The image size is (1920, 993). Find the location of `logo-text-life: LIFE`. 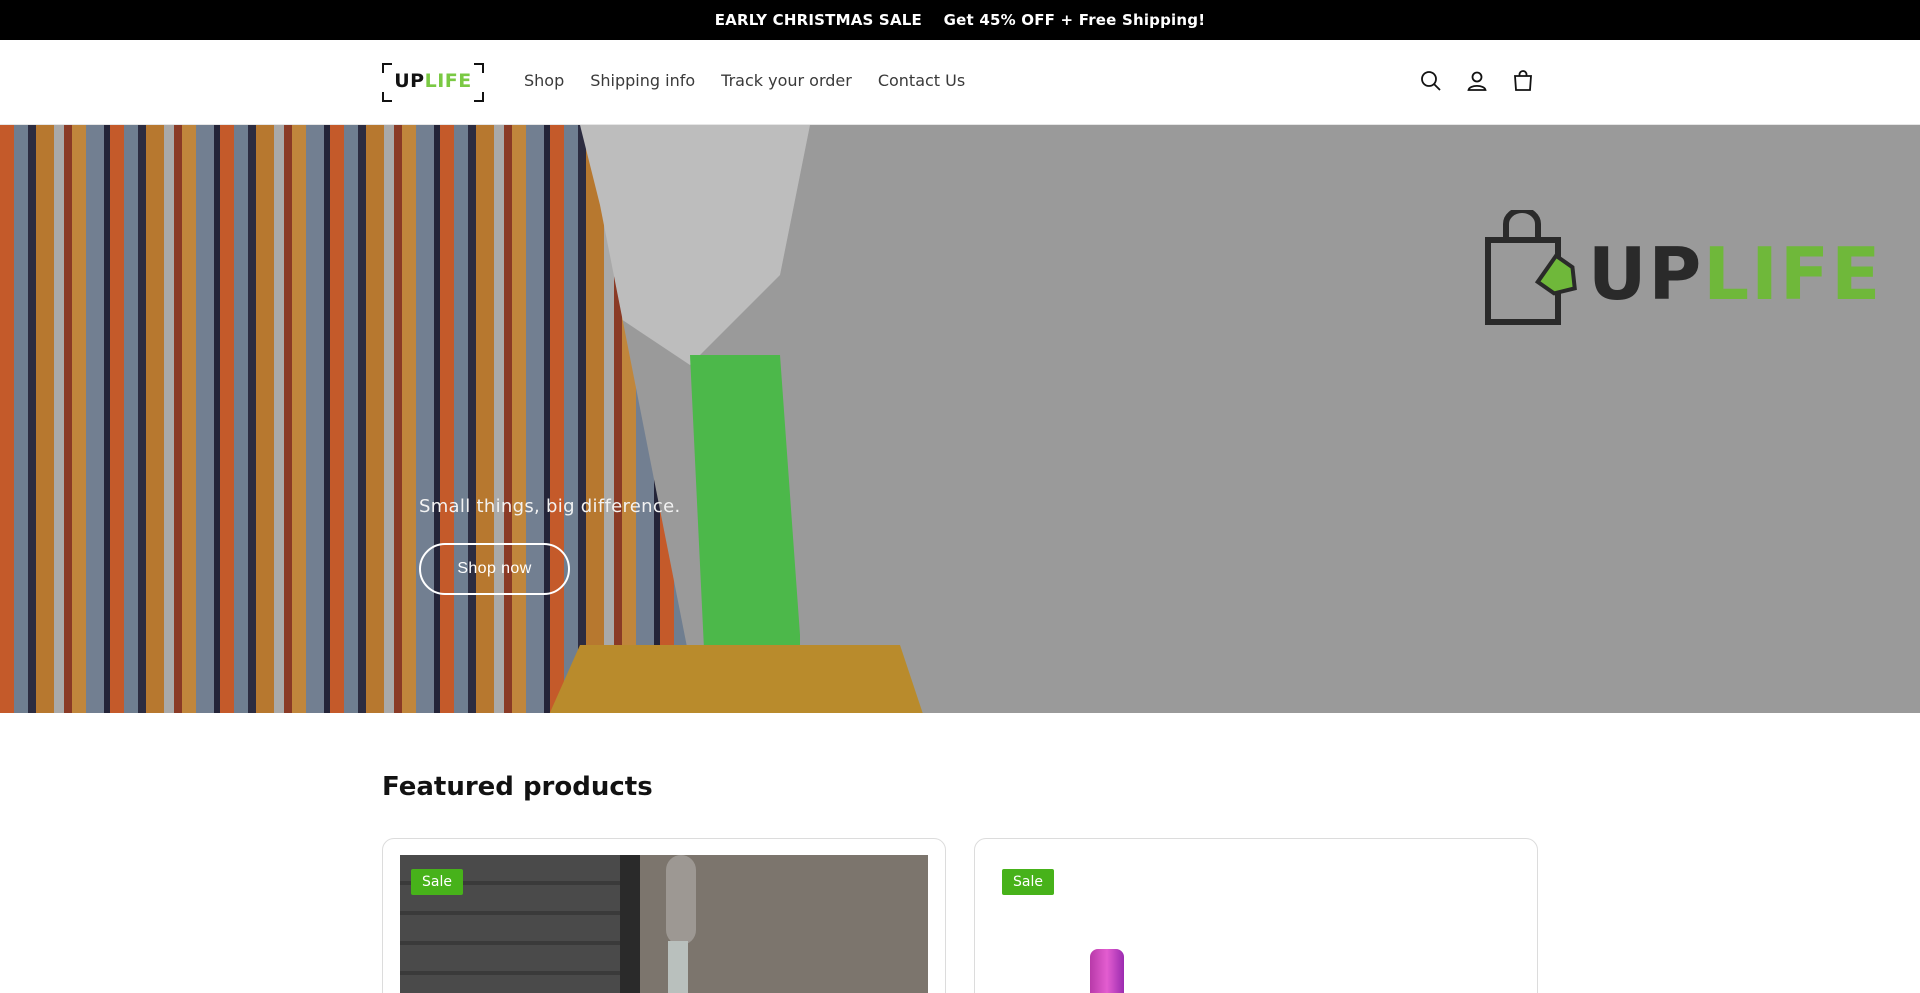

logo-text-life: LIFE is located at coordinates (448, 81).